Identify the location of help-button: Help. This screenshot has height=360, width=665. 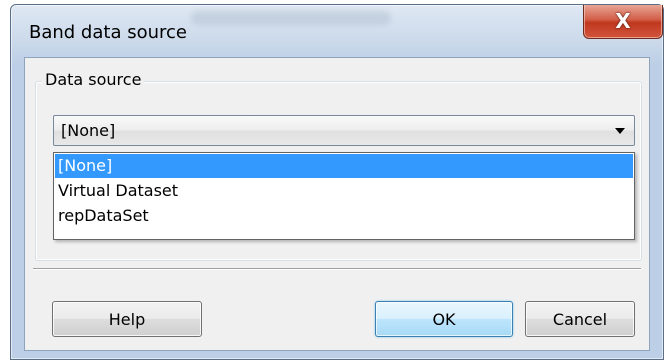
(127, 319).